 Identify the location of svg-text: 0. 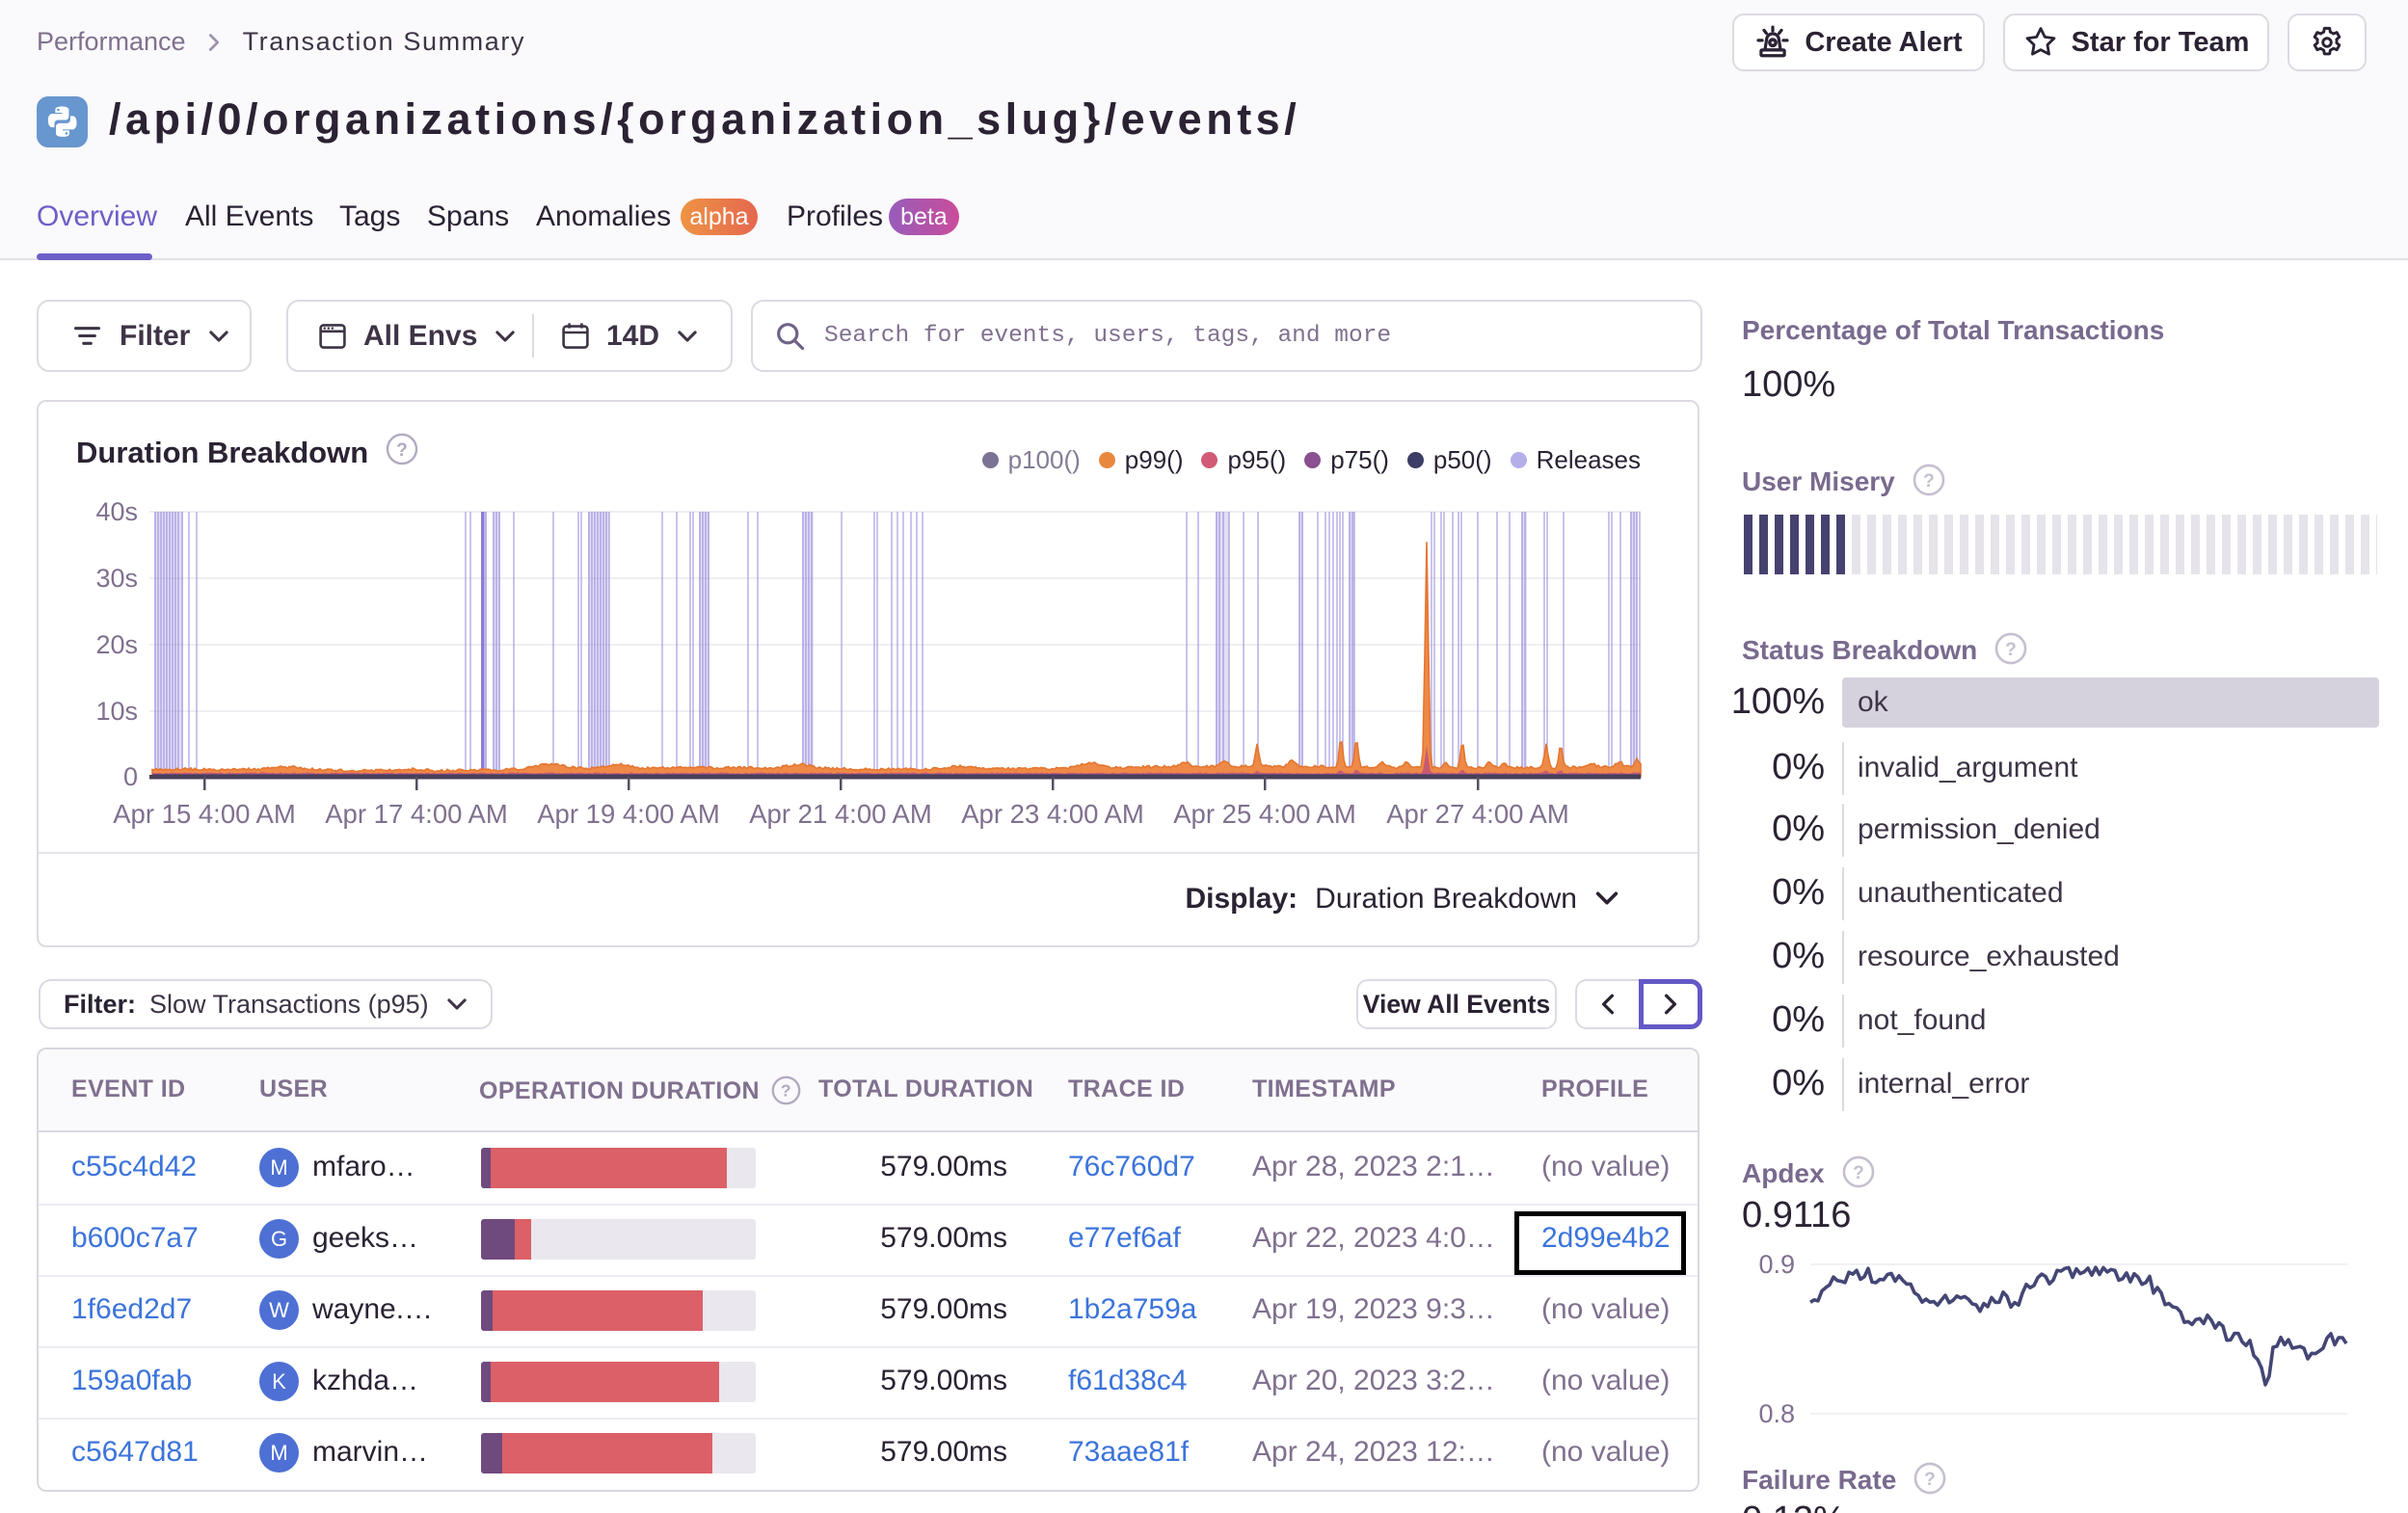
(130, 776).